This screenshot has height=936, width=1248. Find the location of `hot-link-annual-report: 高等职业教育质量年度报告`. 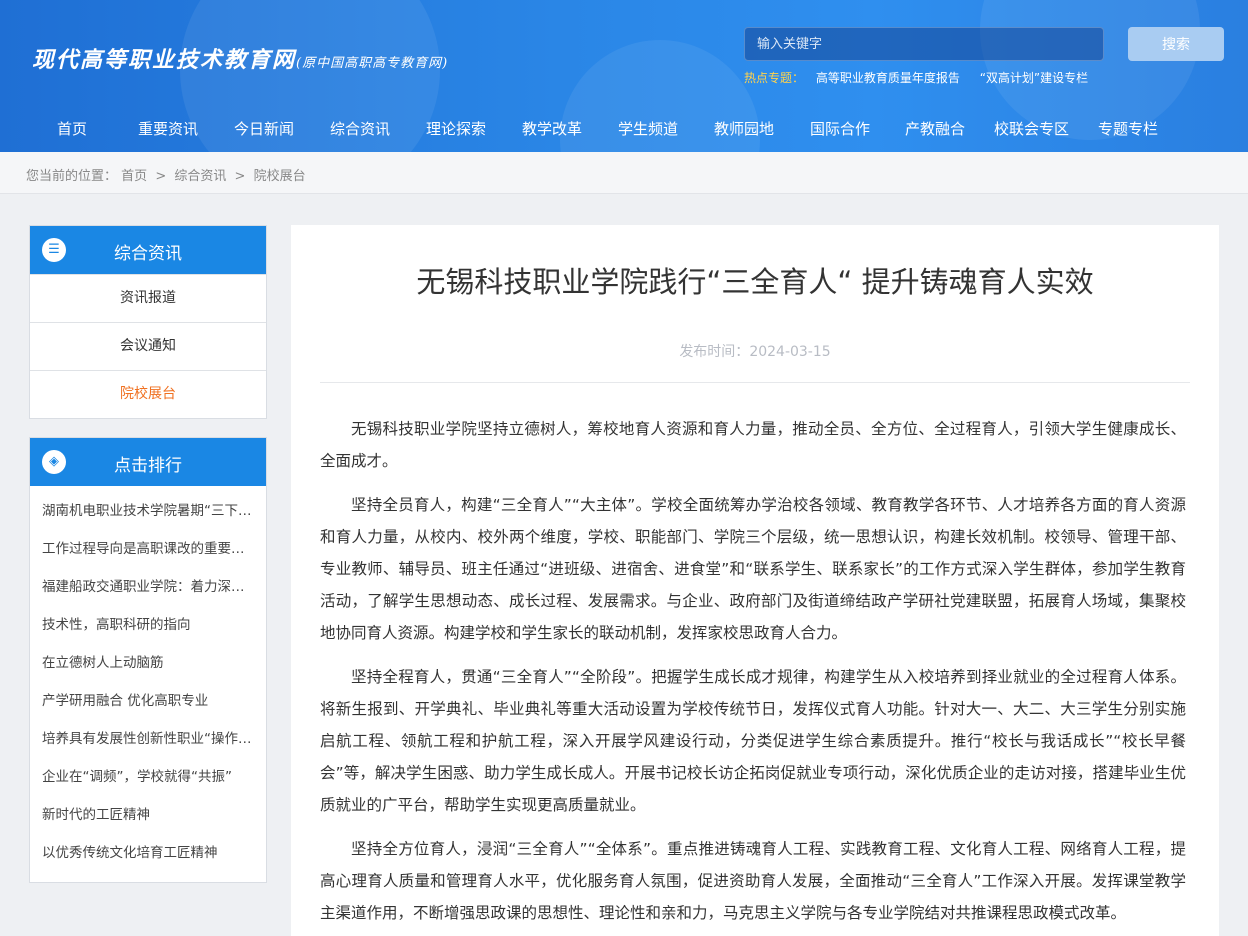

hot-link-annual-report: 高等职业教育质量年度报告 is located at coordinates (888, 78).